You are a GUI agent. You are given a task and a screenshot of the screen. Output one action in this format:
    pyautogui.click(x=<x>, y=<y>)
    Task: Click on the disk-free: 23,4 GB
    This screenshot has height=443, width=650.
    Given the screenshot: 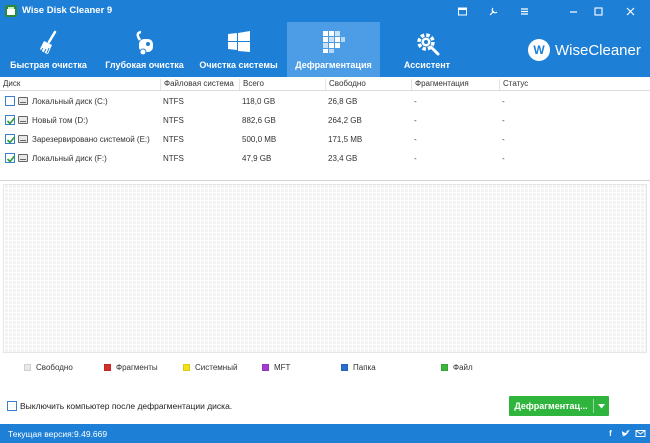 What is the action you would take?
    pyautogui.click(x=343, y=158)
    